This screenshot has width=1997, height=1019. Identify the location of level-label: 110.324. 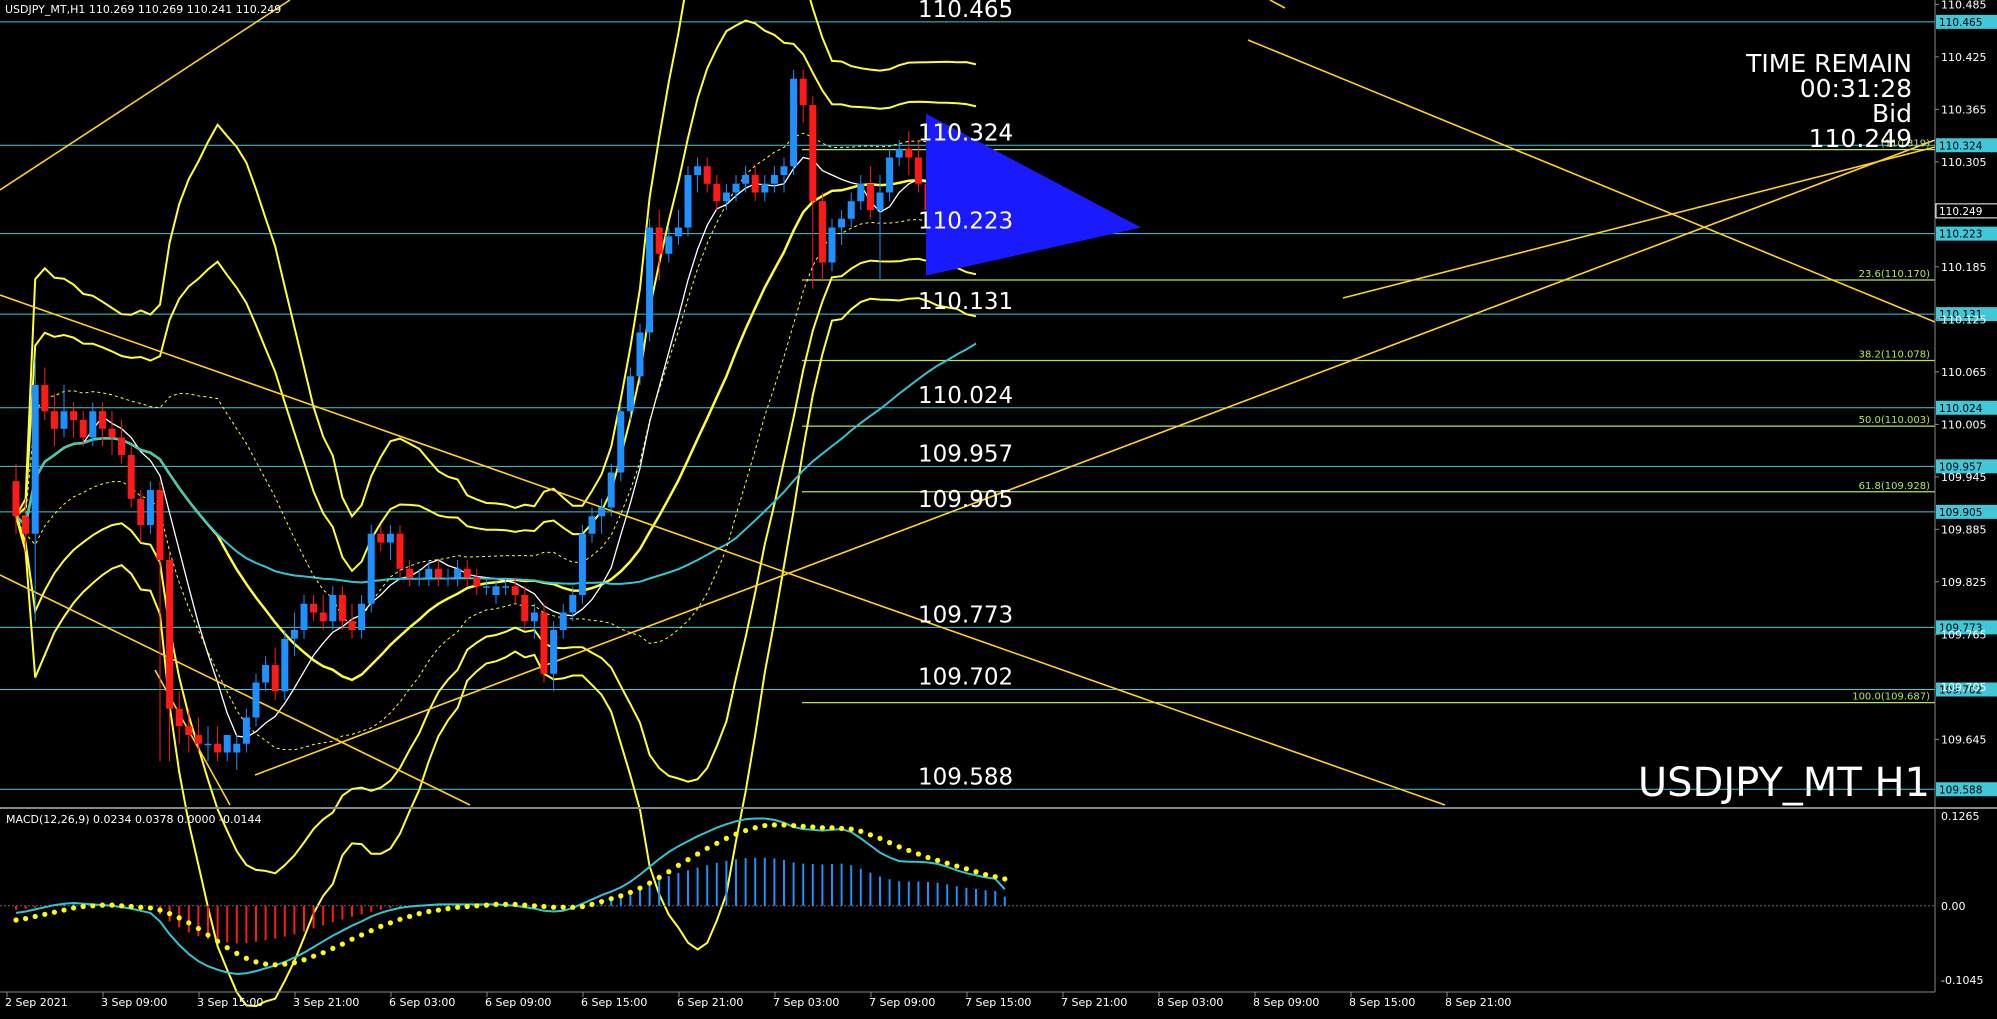
(965, 133).